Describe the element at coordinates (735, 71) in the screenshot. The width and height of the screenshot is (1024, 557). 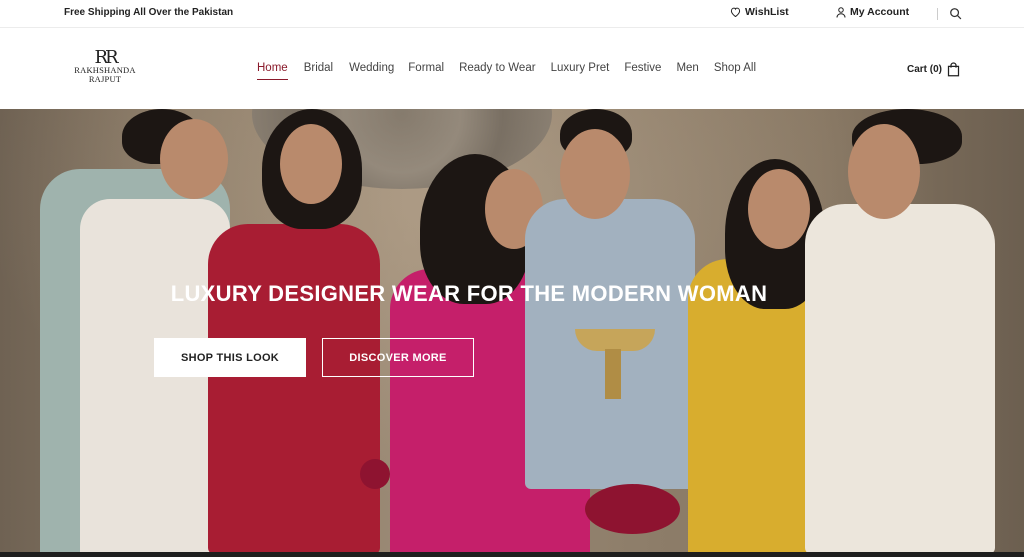
I see `nav-item-shop-all: Shop All` at that location.